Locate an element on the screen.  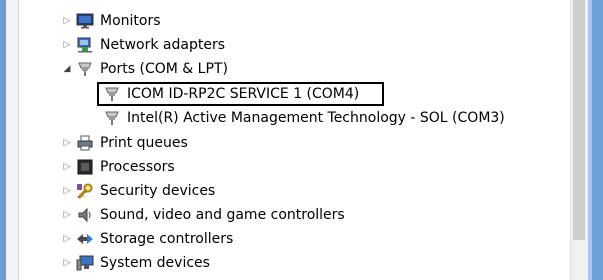
tree-item-system-devices: ▷ System devices is located at coordinates (135, 263).